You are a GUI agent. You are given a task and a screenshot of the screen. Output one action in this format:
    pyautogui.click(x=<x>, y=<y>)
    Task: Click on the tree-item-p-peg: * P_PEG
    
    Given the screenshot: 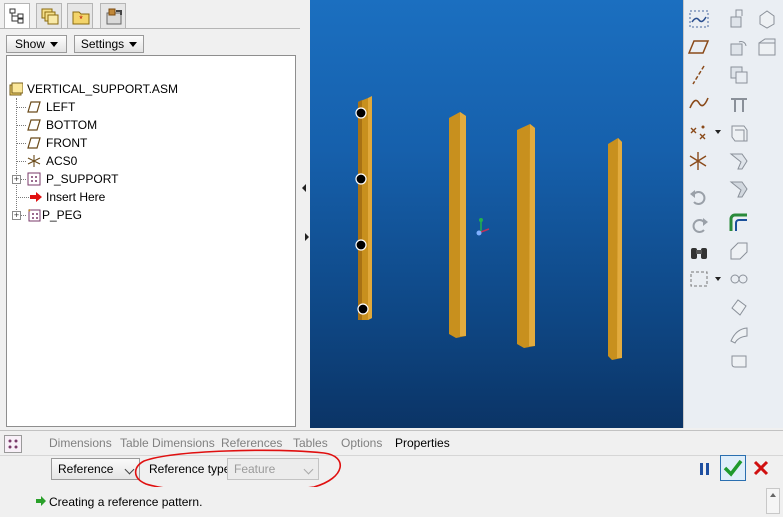 What is the action you would take?
    pyautogui.click(x=157, y=215)
    